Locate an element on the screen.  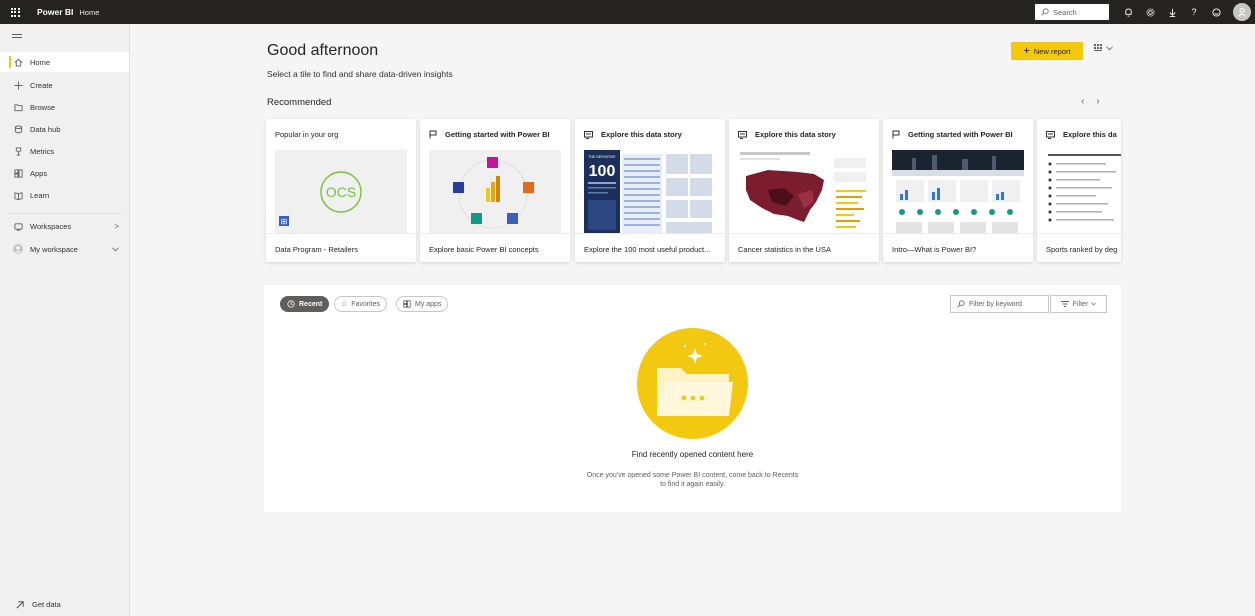
settings-button is located at coordinates (1150, 12).